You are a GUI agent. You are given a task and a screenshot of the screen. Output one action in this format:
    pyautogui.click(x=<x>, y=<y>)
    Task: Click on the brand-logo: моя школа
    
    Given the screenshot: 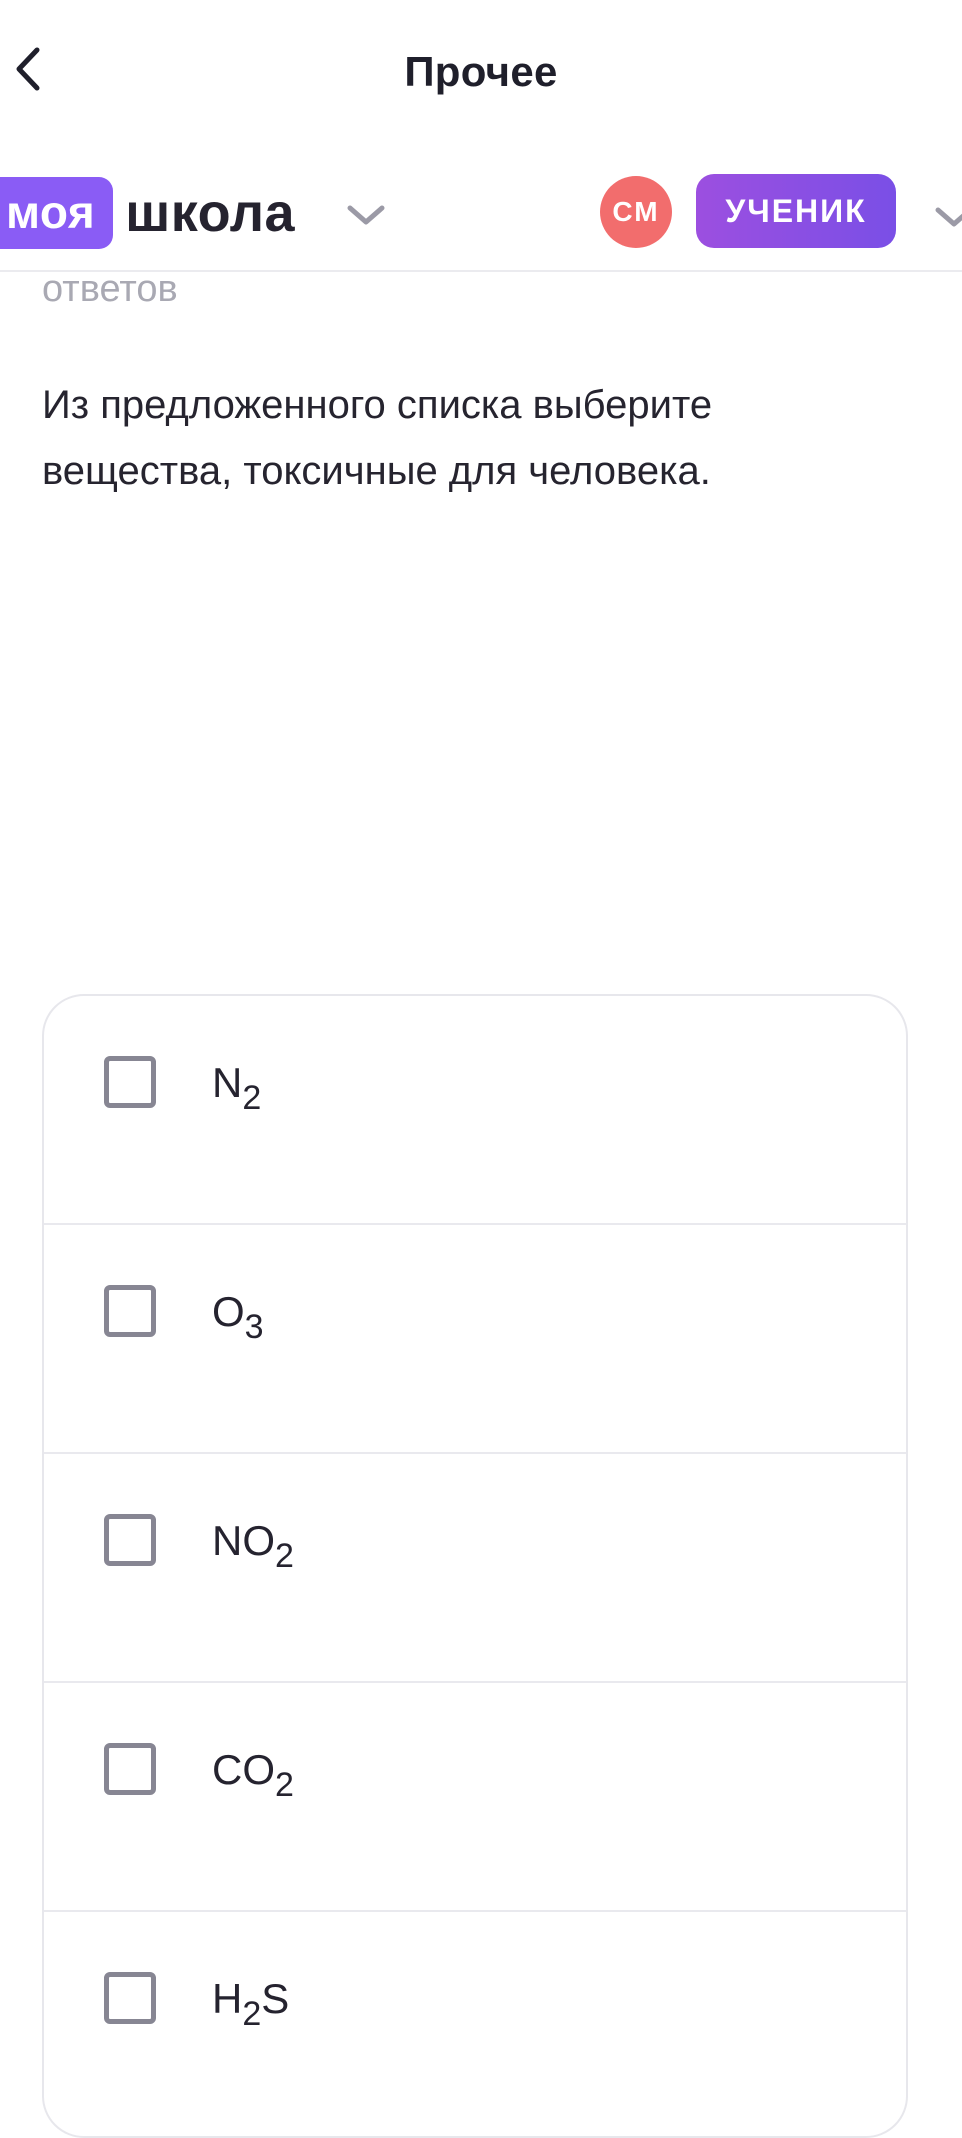 What is the action you would take?
    pyautogui.click(x=147, y=213)
    